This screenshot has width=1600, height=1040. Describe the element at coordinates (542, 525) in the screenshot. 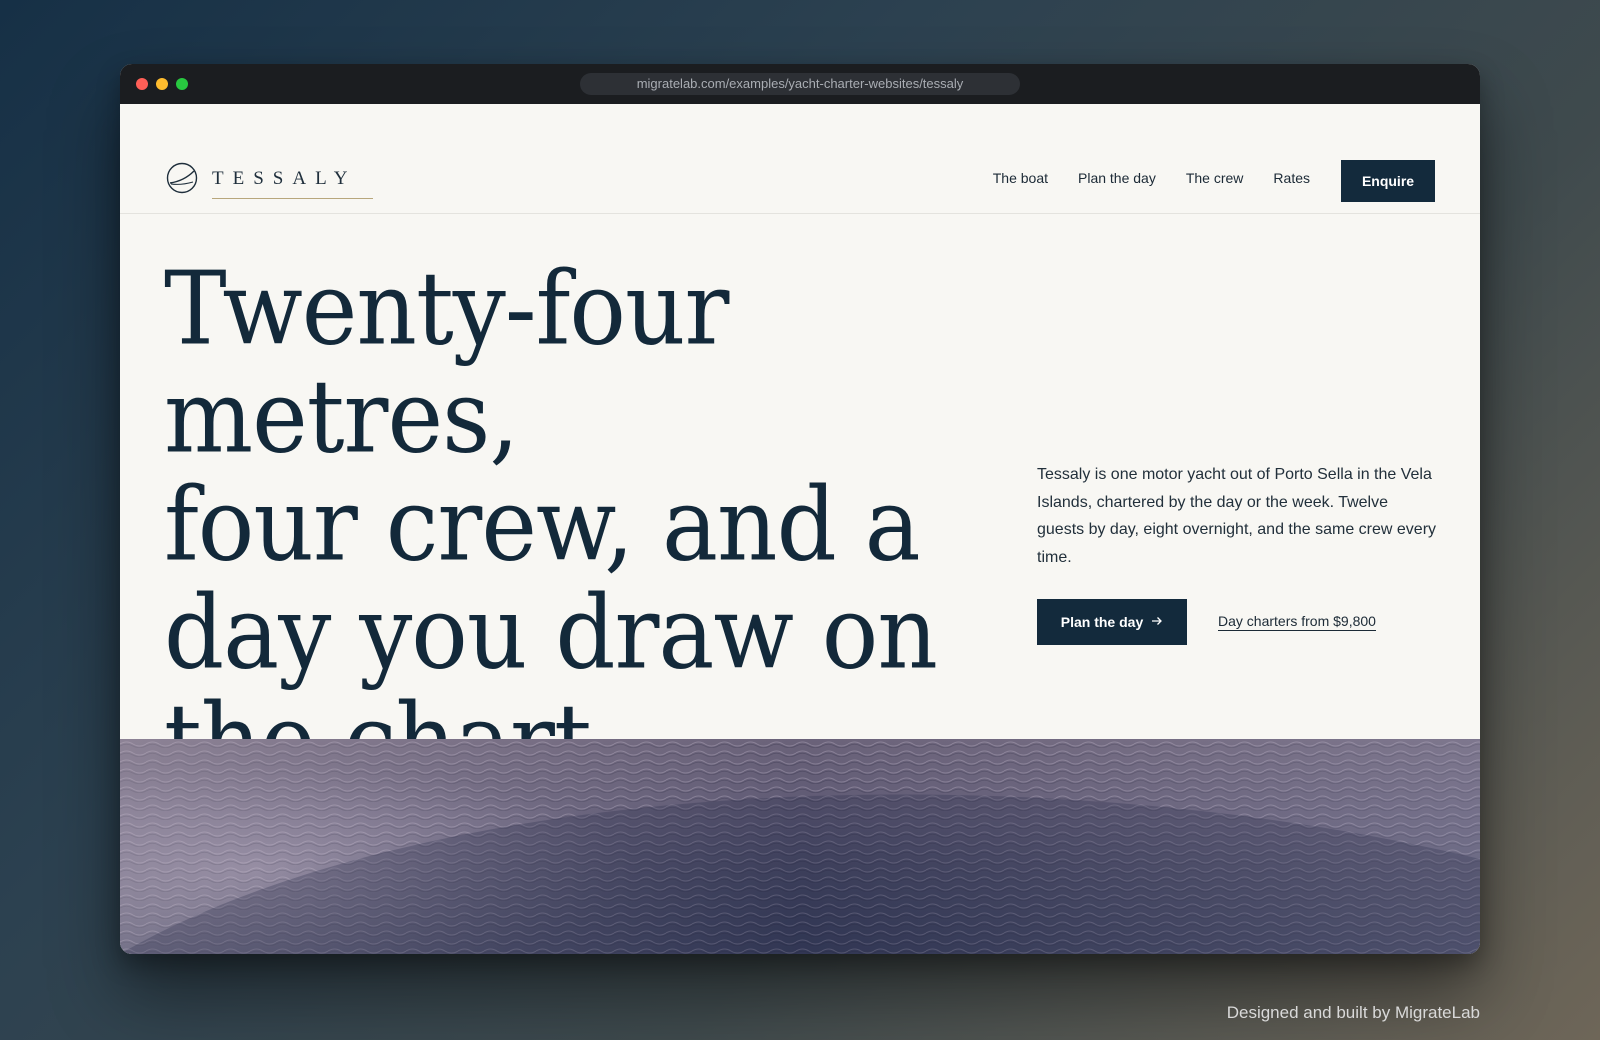

I see `headline-line: four crew, and a` at that location.